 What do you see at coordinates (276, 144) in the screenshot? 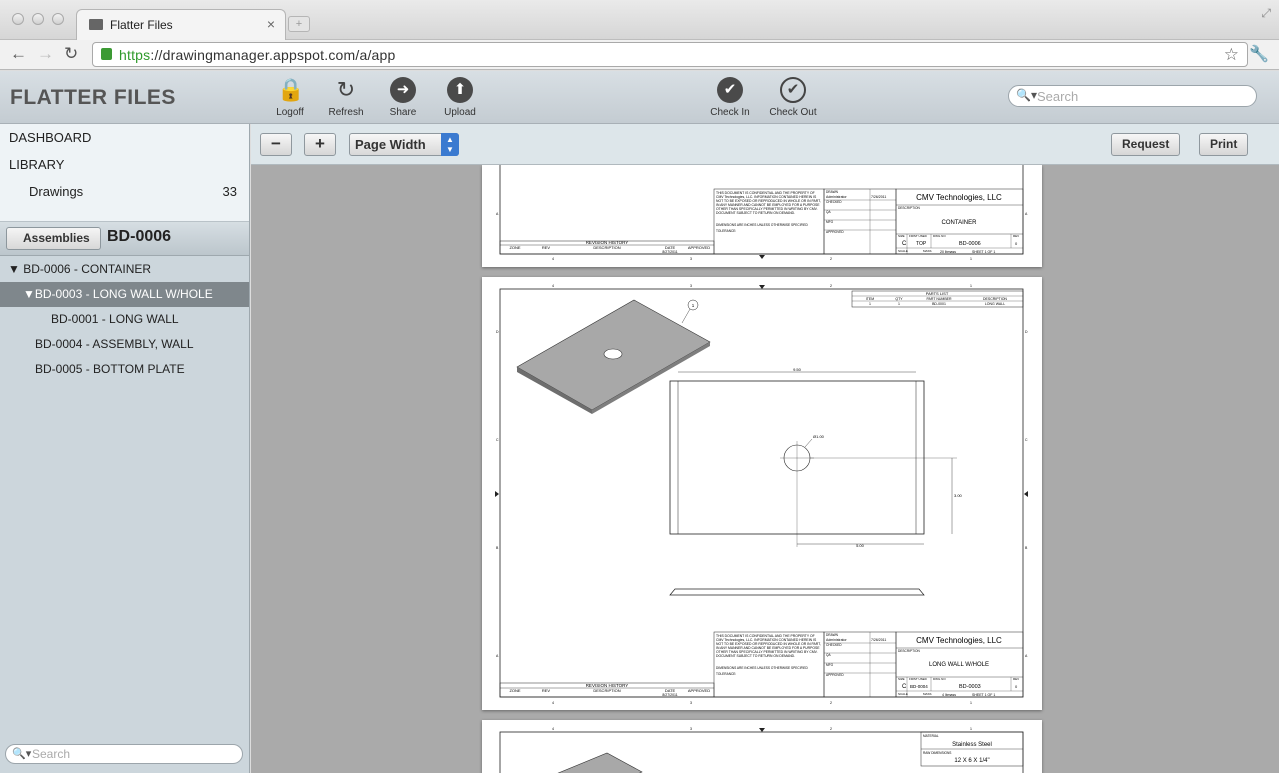
I see `zoom-out-button: −` at bounding box center [276, 144].